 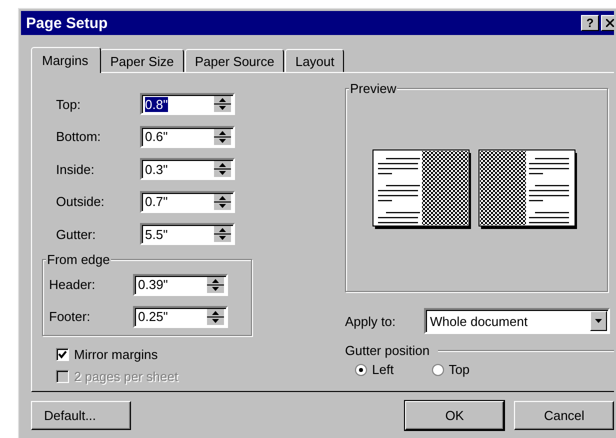 I want to click on field-label: Gutter:, so click(x=76, y=234).